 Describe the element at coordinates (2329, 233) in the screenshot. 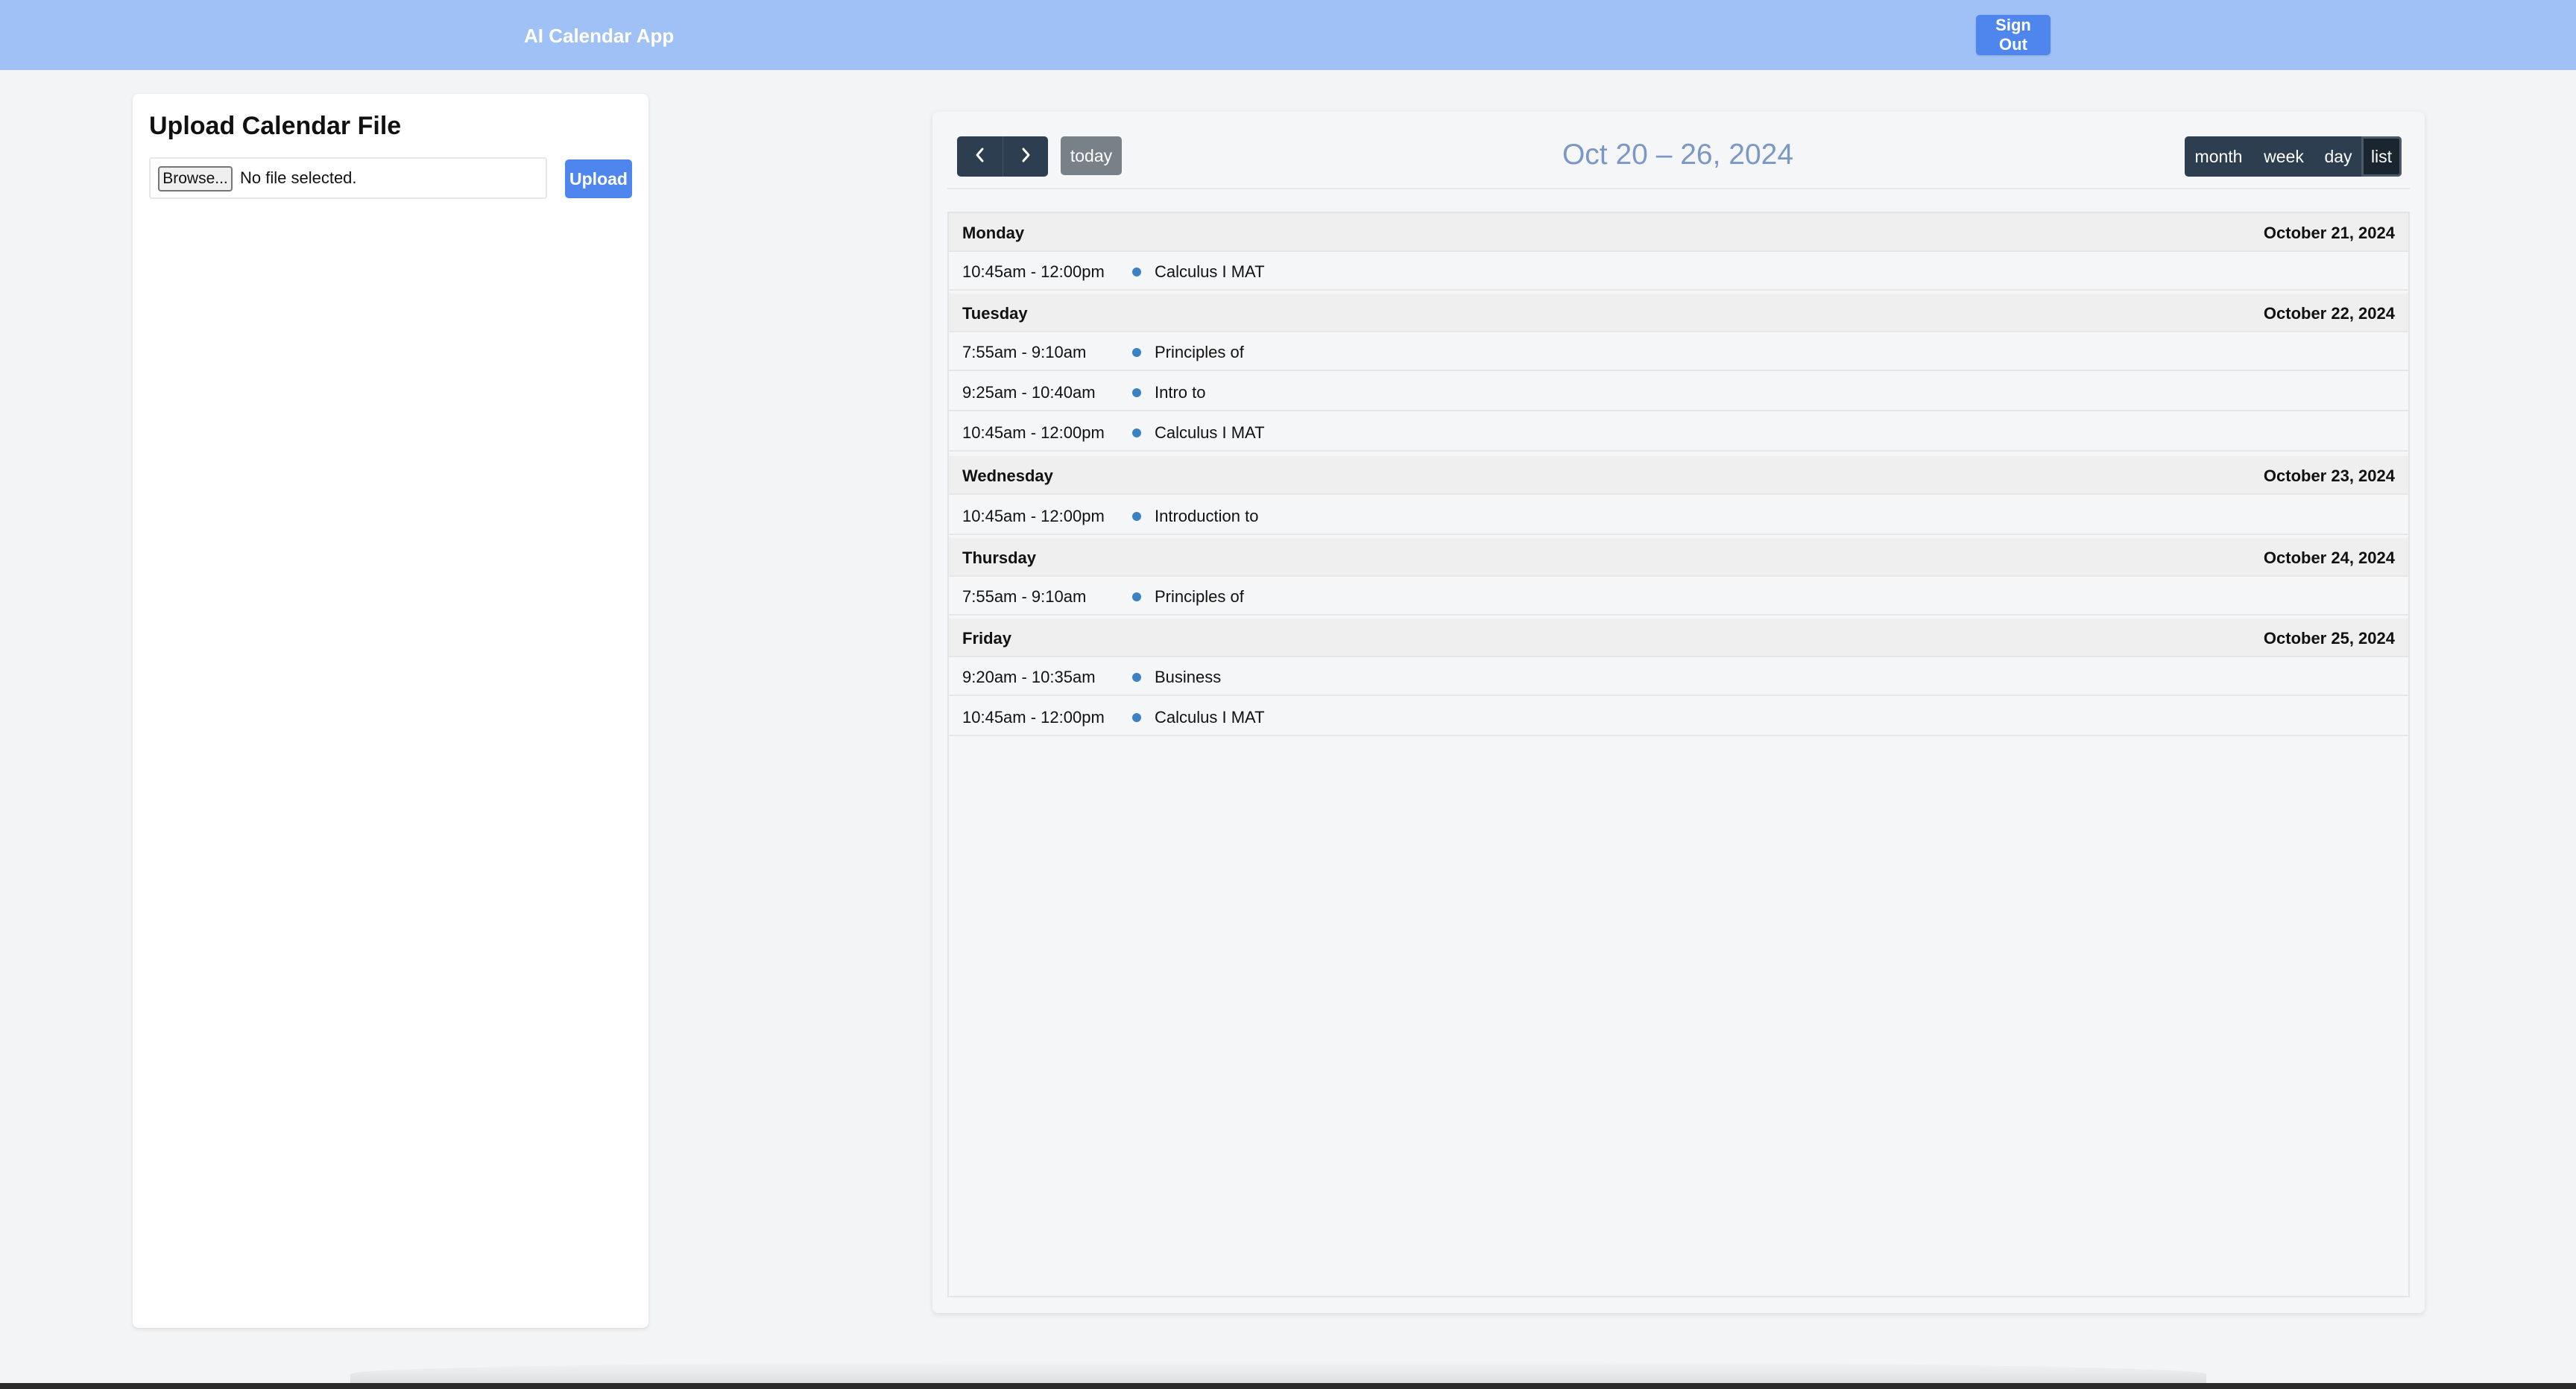

I see `day-date: October 21, 2024` at that location.